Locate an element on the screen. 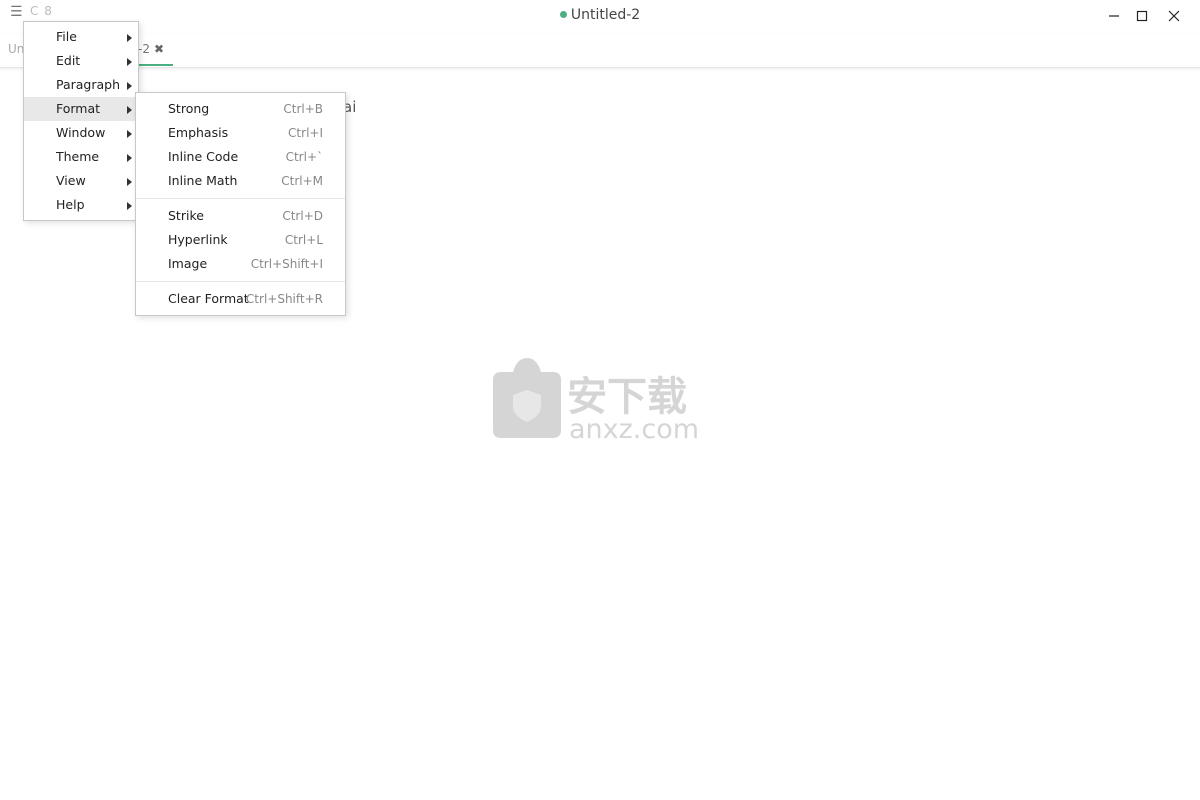  shortcut-label: Ctrl+Shift+I is located at coordinates (286, 264).